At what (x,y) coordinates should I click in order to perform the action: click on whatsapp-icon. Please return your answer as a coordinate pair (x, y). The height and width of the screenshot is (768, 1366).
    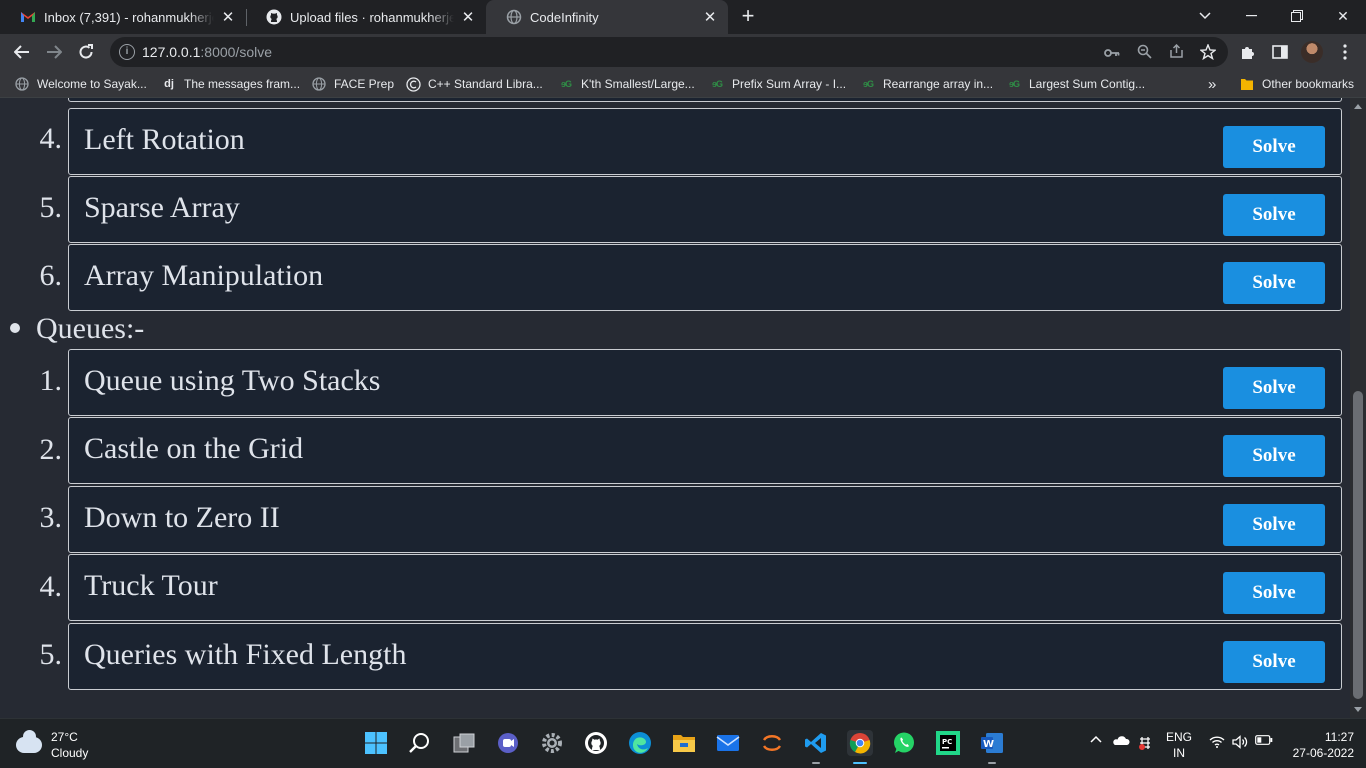
    Looking at the image, I should click on (904, 743).